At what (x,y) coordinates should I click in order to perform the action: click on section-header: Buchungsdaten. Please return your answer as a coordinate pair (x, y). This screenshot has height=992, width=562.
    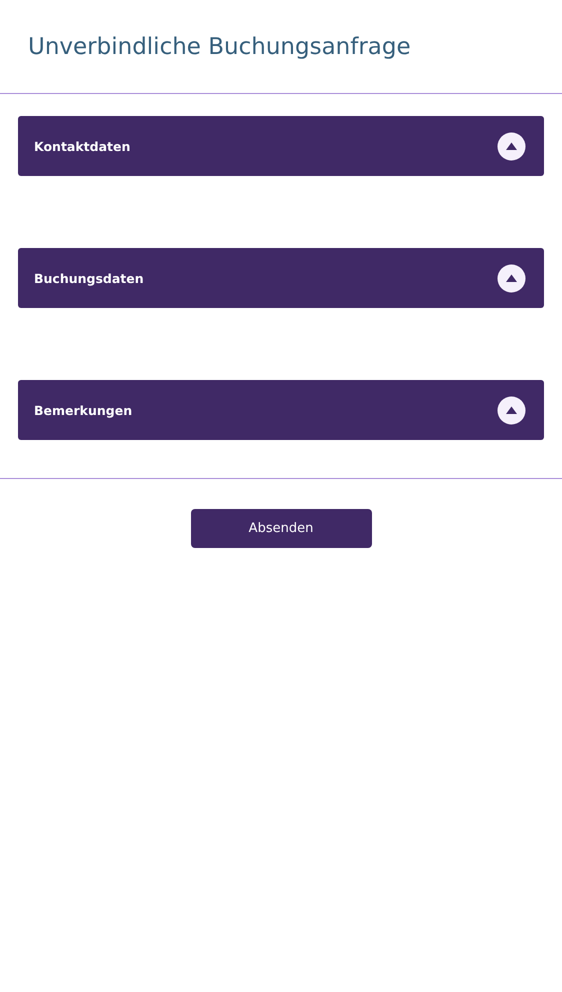
    Looking at the image, I should click on (281, 278).